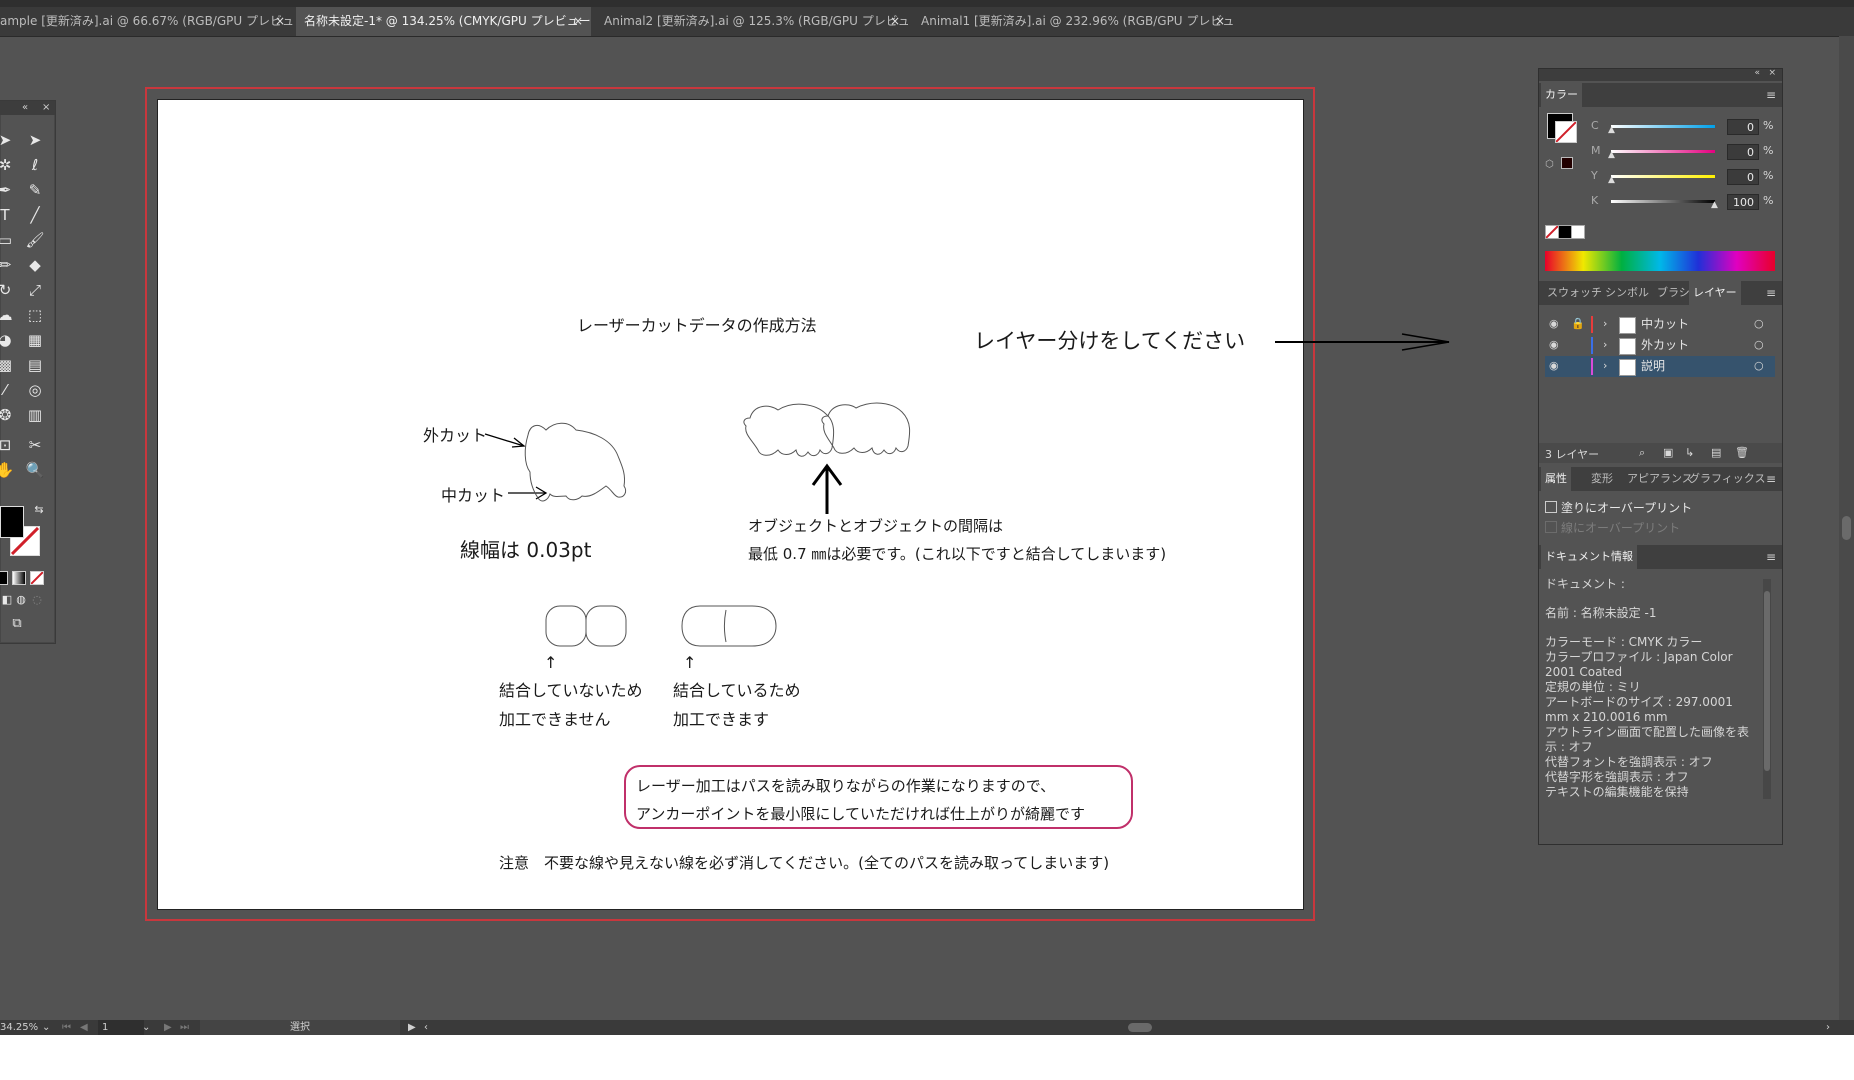 The height and width of the screenshot is (1080, 1854). Describe the element at coordinates (35, 445) in the screenshot. I see `slice-tool-icon: ✂` at that location.